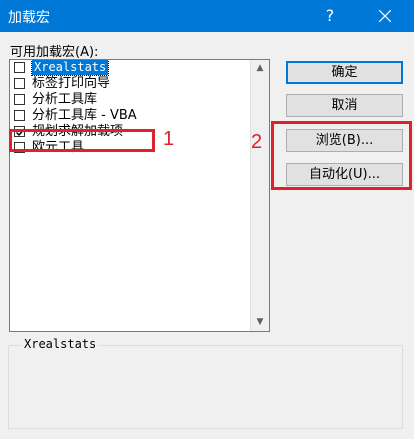 The width and height of the screenshot is (414, 439). What do you see at coordinates (54, 52) in the screenshot?
I see `available-addins-label: 可用加载宏(A):` at bounding box center [54, 52].